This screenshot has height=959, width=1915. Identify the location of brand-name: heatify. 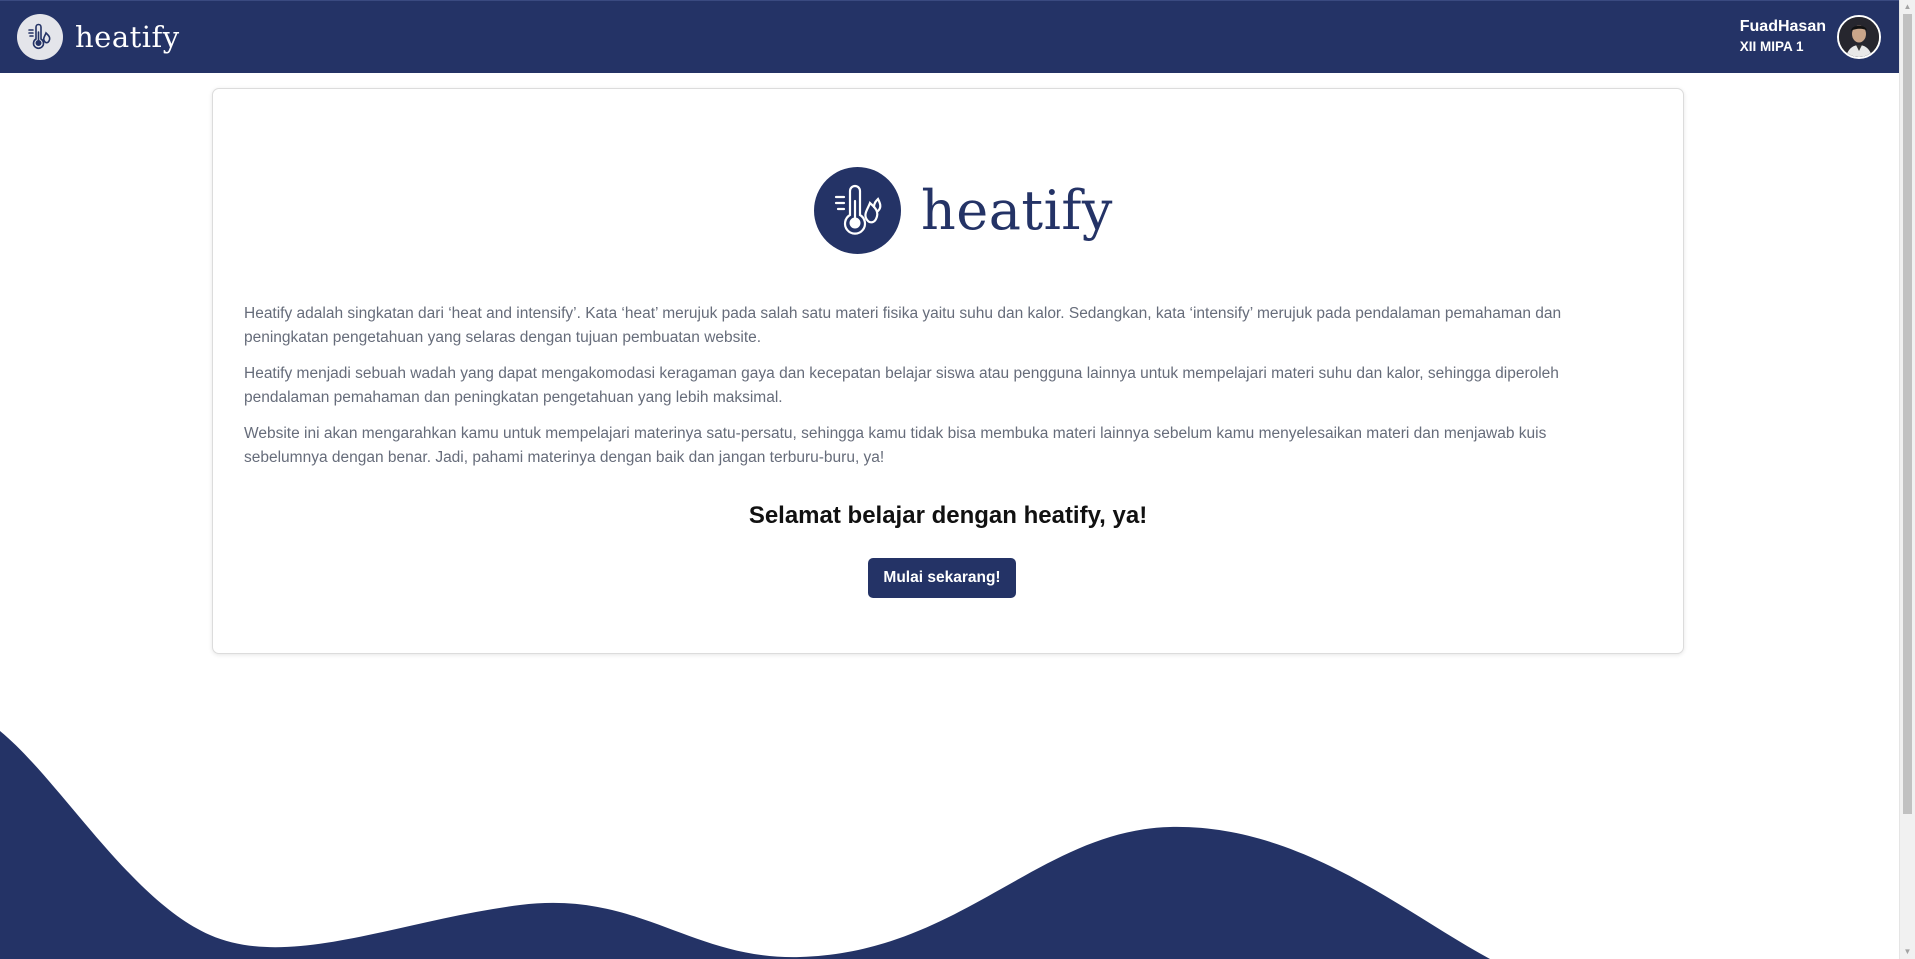
(127, 37).